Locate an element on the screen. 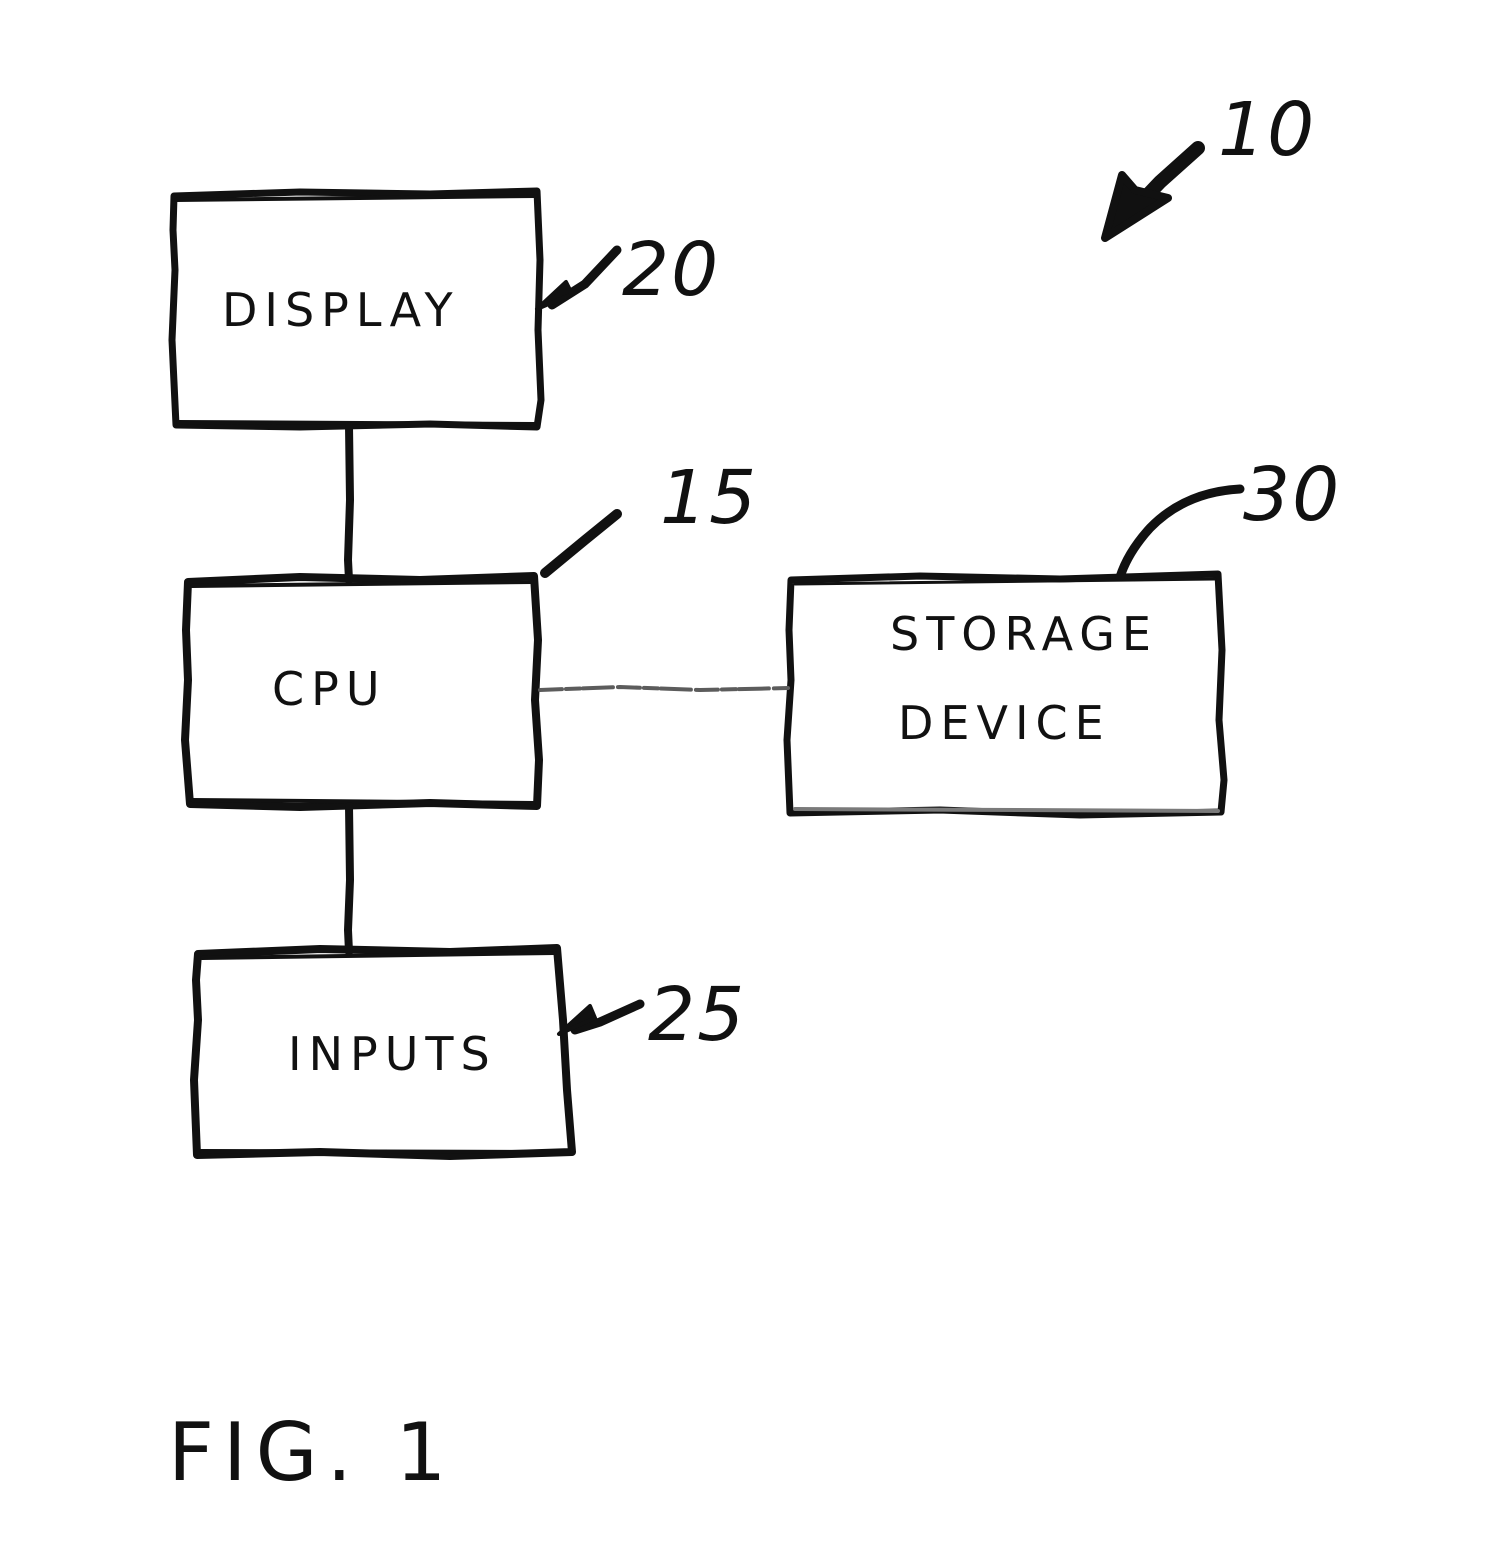 This screenshot has width=1496, height=1556. storage-box-wobble-bottom is located at coordinates (1006, 810).